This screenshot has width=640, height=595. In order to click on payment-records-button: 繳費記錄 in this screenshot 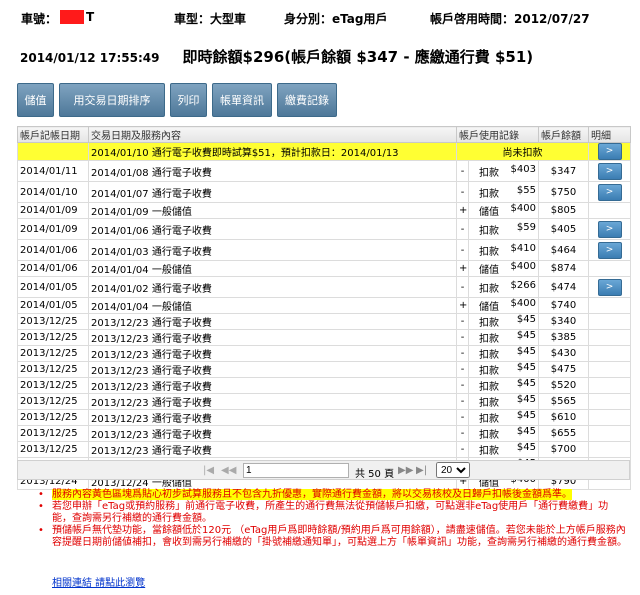, I will do `click(307, 100)`.